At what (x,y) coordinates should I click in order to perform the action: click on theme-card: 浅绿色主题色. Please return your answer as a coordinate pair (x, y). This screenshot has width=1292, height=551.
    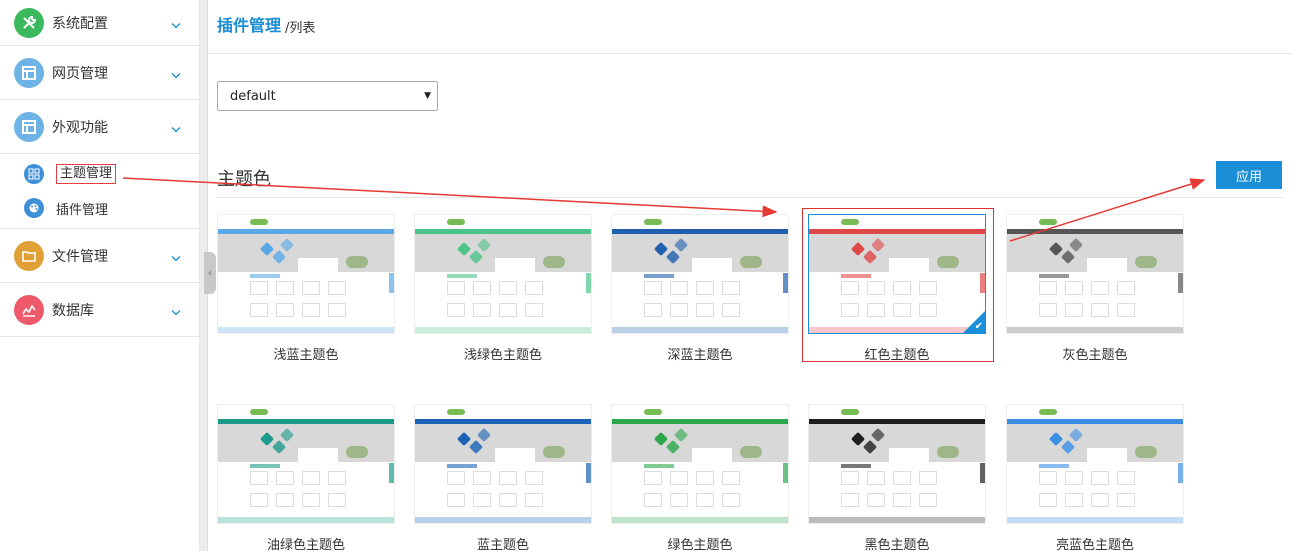
    Looking at the image, I should click on (503, 288).